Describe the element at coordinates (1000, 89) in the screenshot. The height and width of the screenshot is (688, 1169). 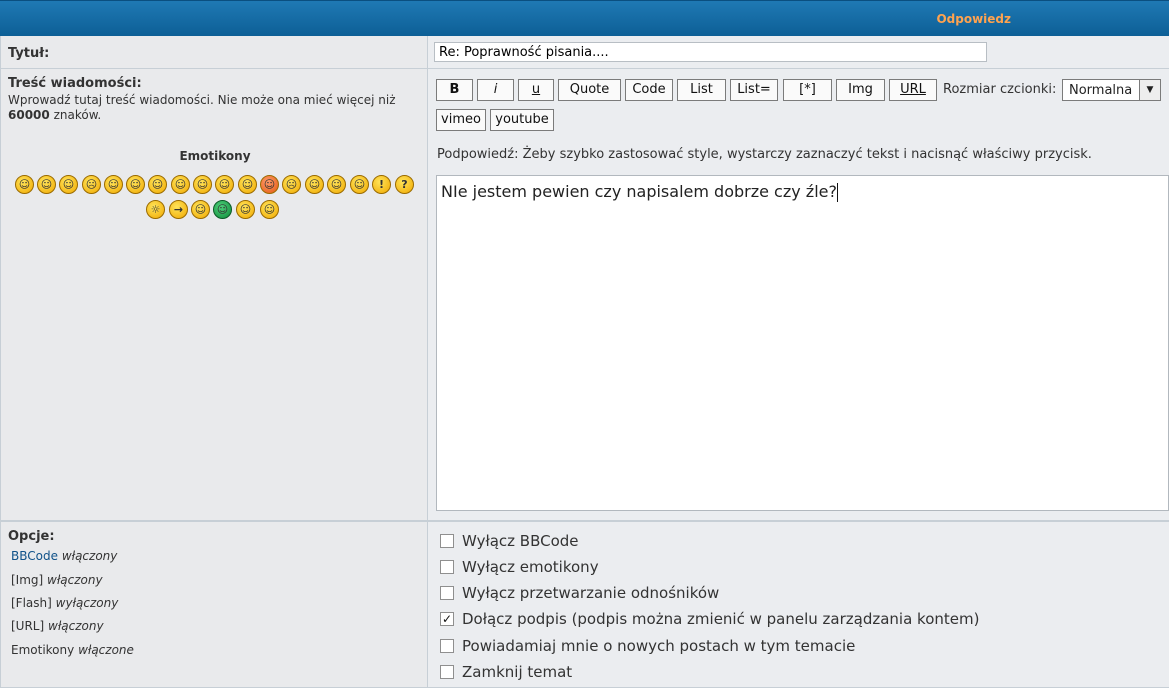
I see `font-size-label: Rozmiar czcionki:` at that location.